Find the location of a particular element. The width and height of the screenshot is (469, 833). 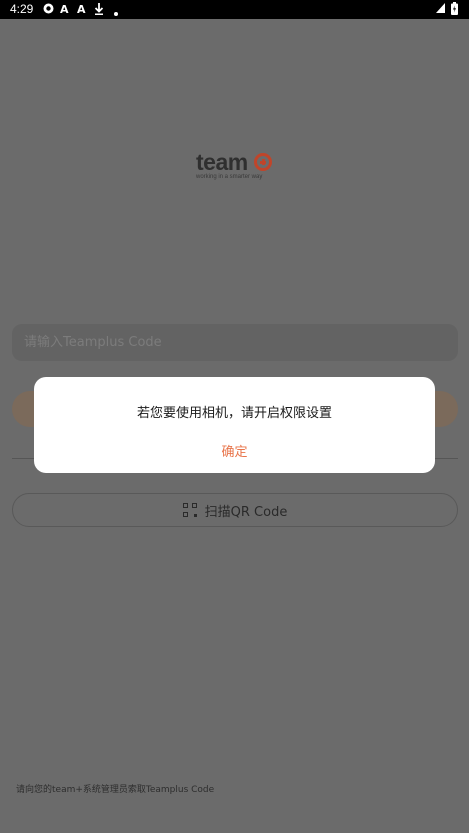

scan-qr-button: 扫描QR Code is located at coordinates (235, 510).